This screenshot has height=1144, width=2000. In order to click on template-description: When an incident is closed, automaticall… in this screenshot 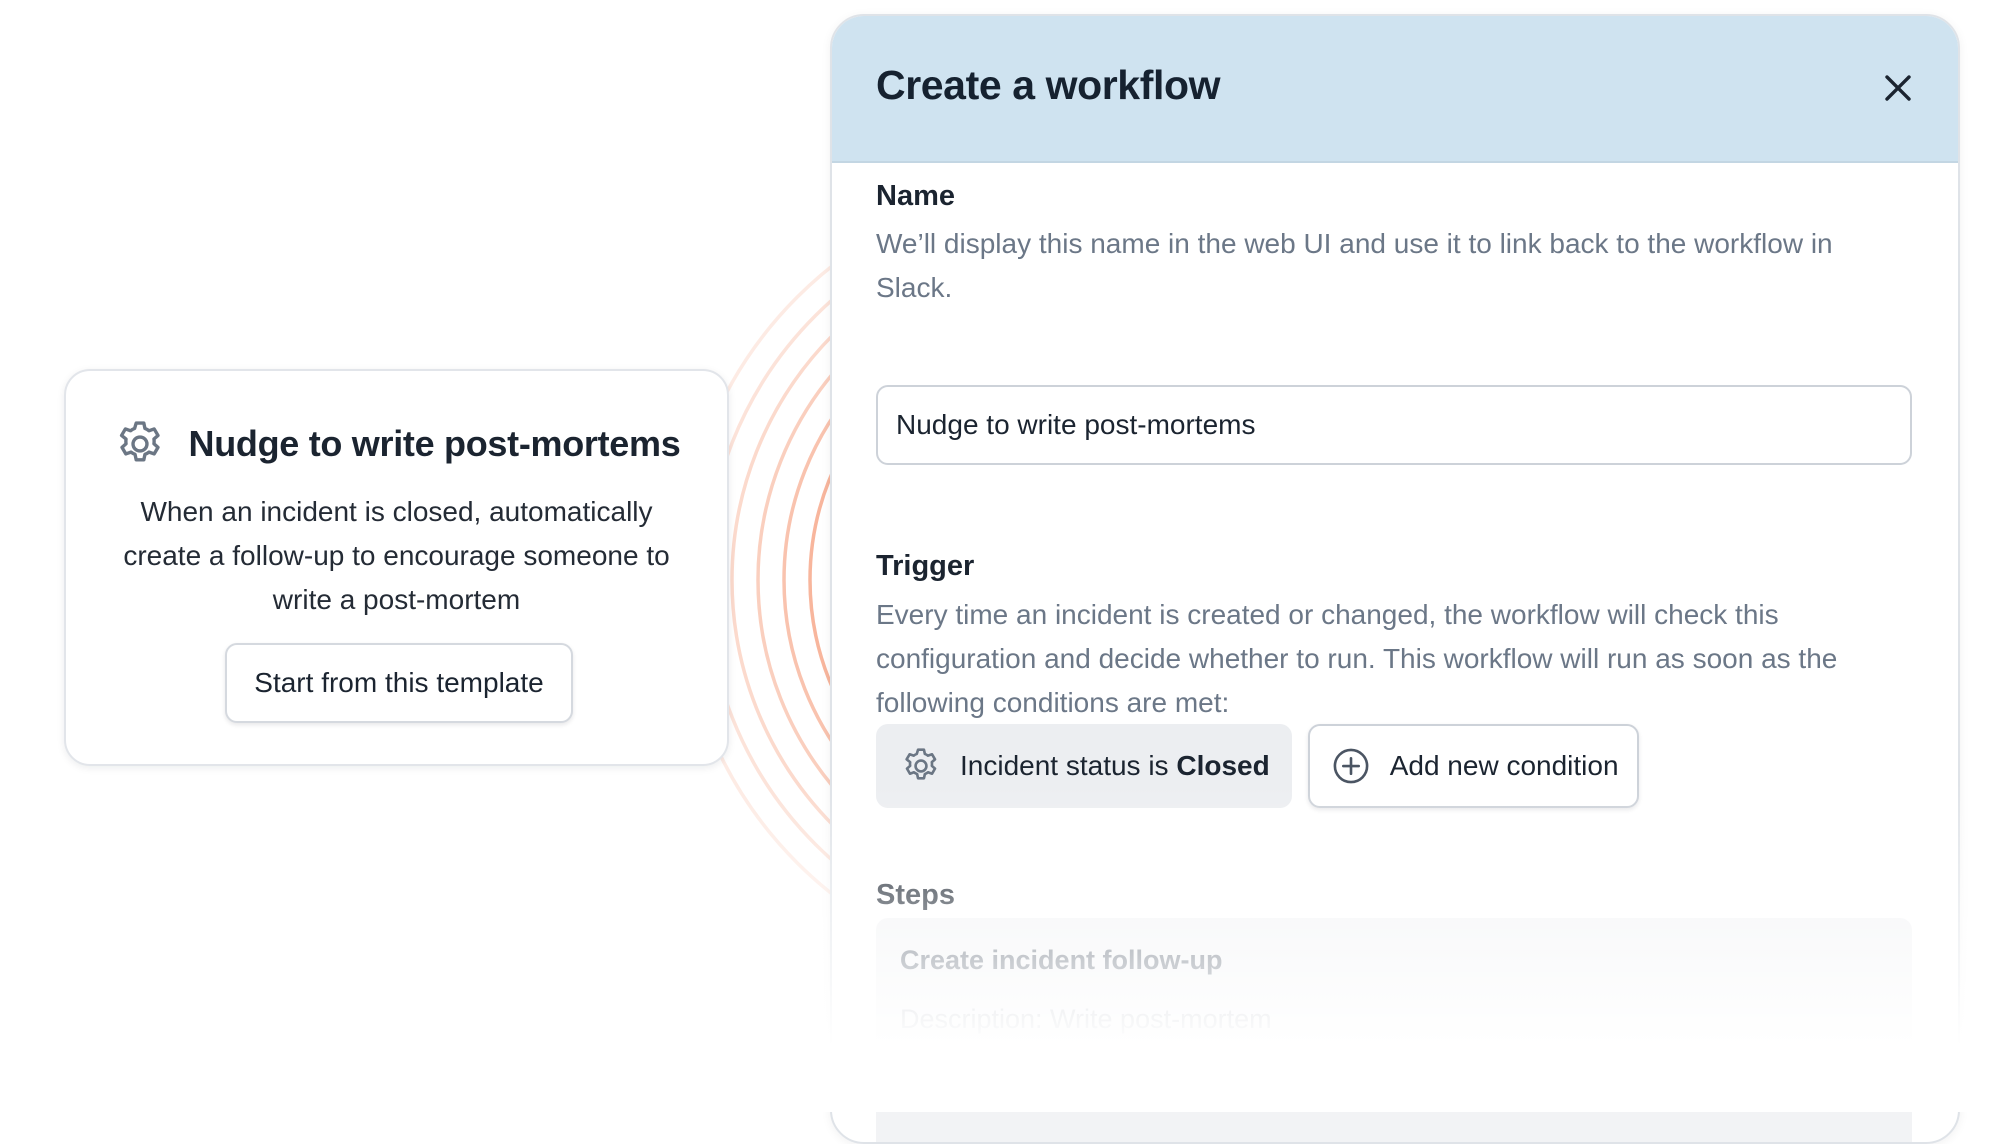, I will do `click(396, 555)`.